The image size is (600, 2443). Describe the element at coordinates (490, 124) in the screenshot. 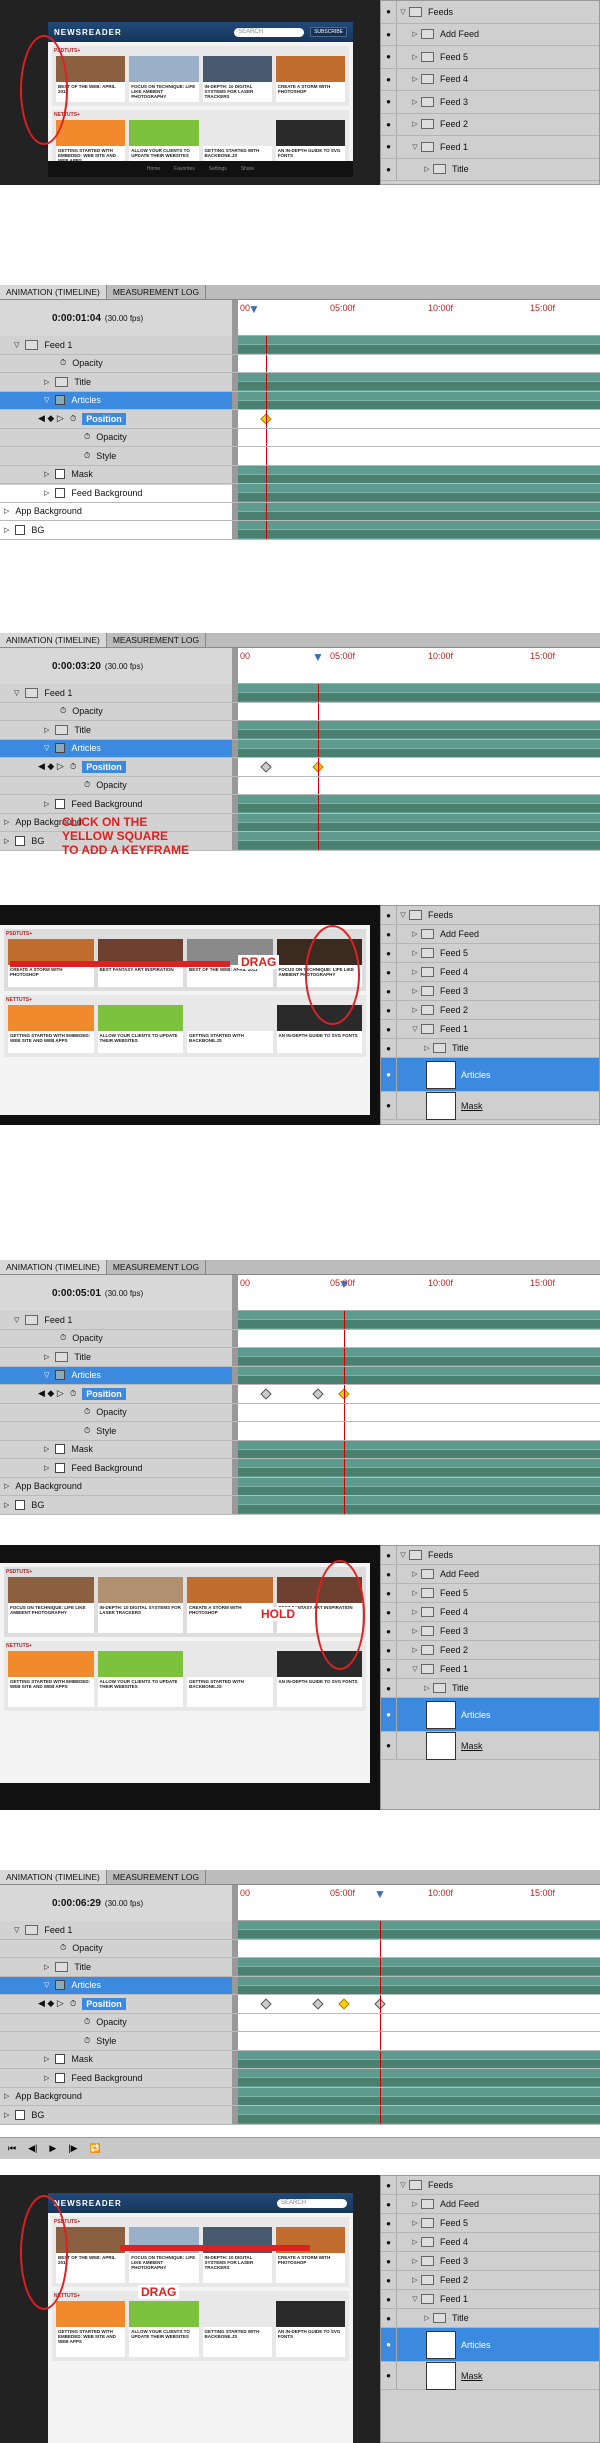

I see `layer-row: ● ▷ Feed 2` at that location.